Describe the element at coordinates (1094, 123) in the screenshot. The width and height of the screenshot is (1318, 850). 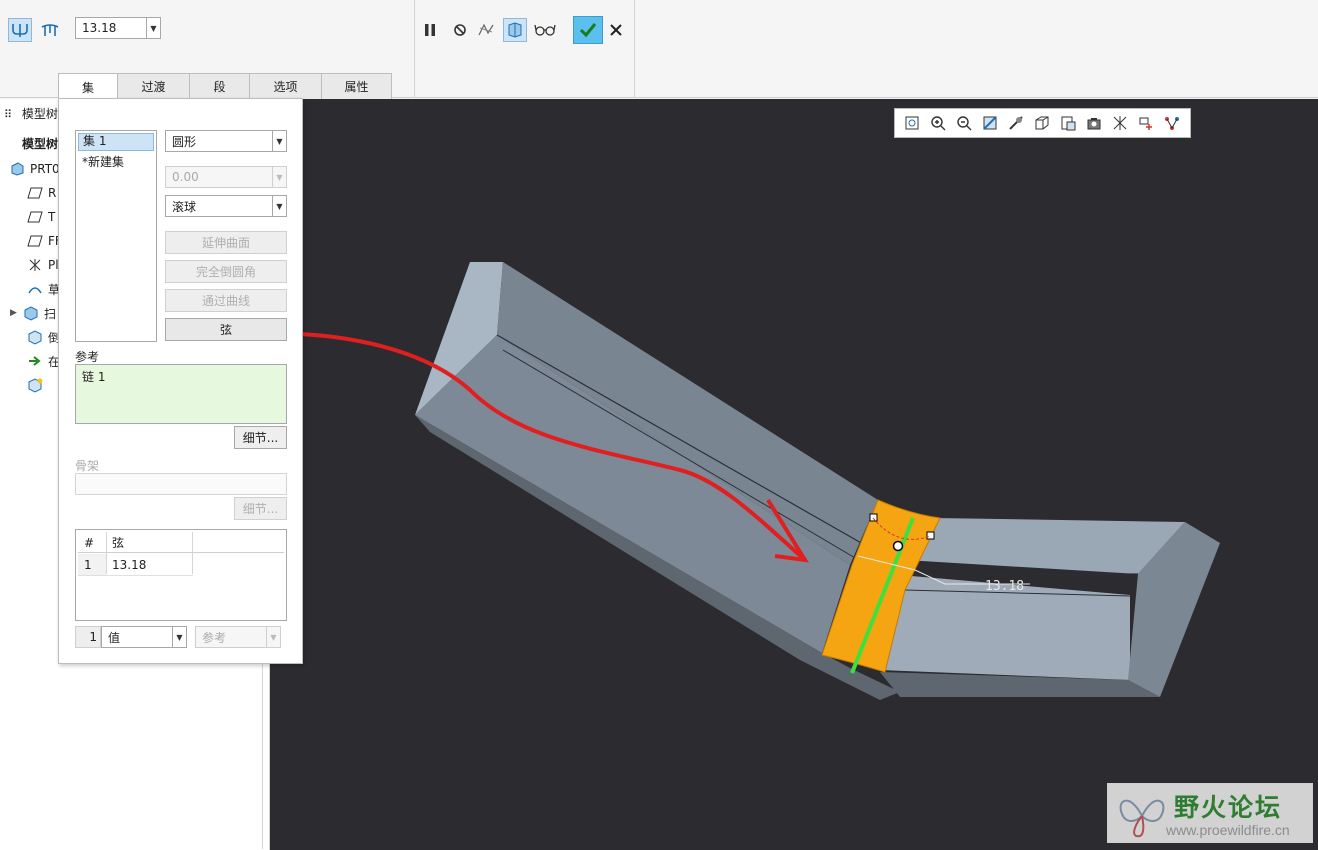
I see `perspective-icon` at that location.